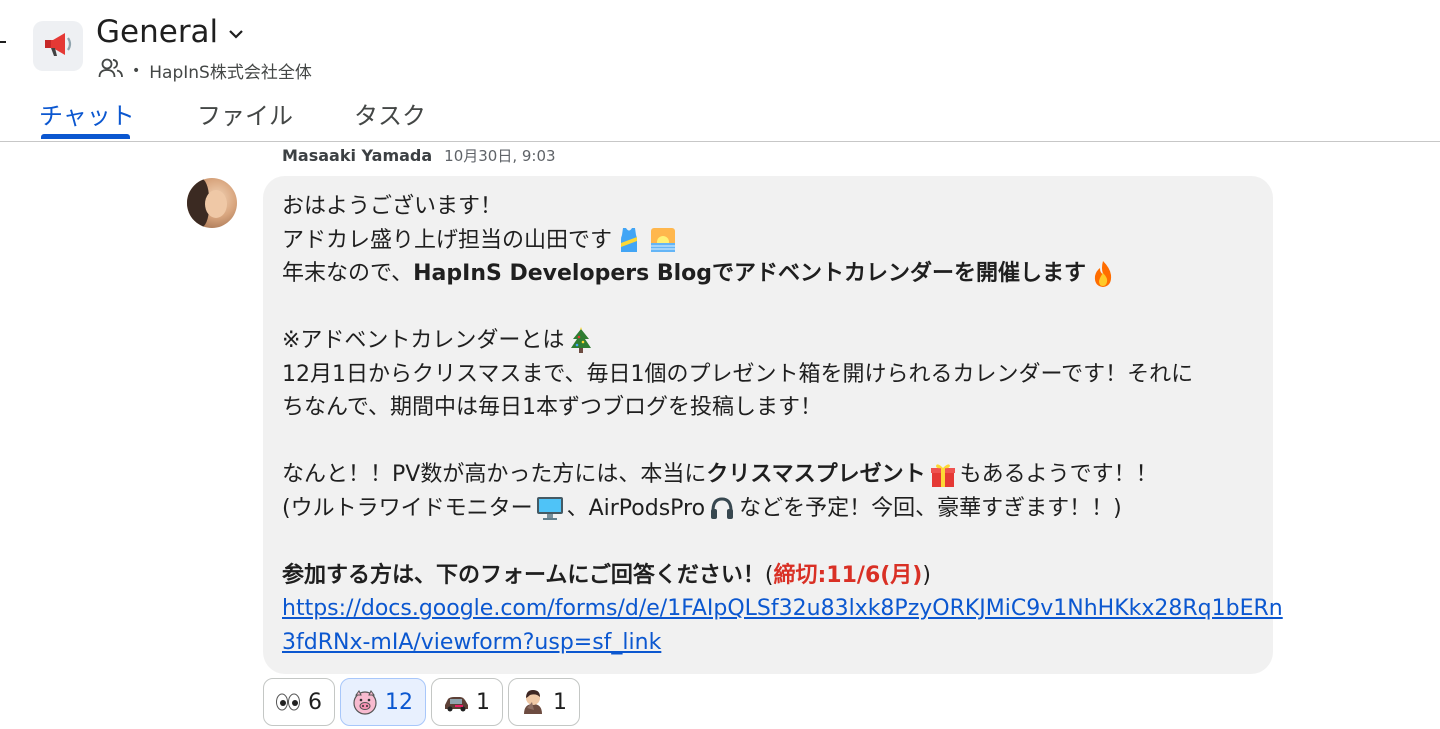 This screenshot has width=1440, height=729. What do you see at coordinates (390, 113) in the screenshot?
I see `tab-tasks: タスク` at bounding box center [390, 113].